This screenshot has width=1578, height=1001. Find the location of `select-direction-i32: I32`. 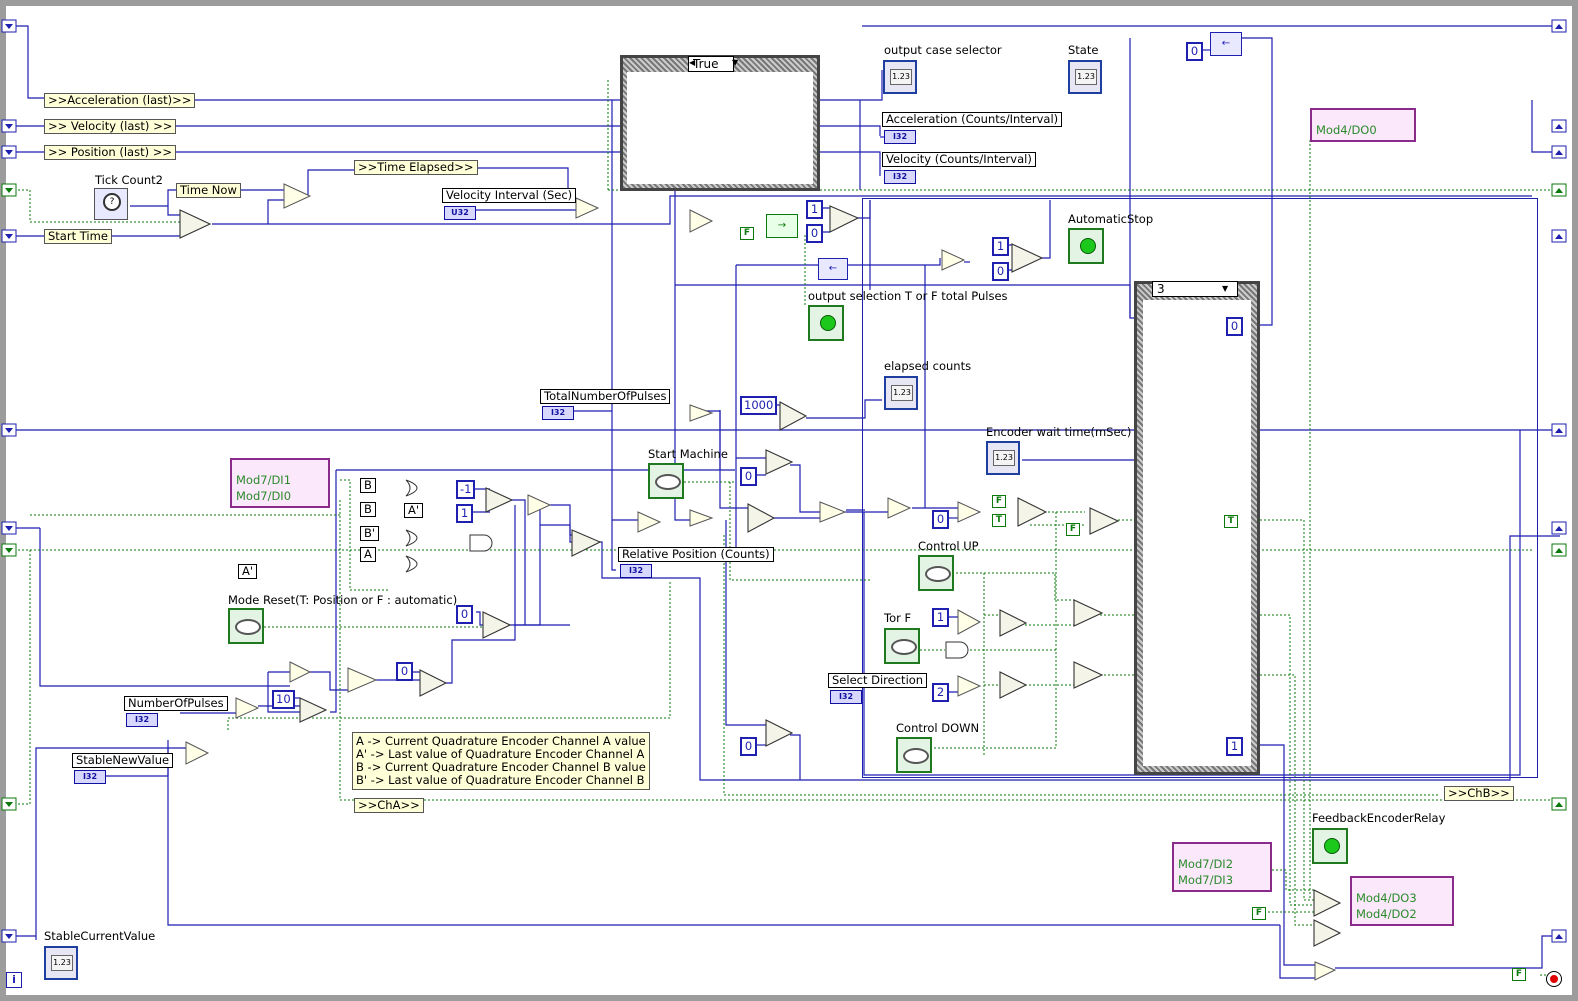

select-direction-i32: I32 is located at coordinates (846, 697).